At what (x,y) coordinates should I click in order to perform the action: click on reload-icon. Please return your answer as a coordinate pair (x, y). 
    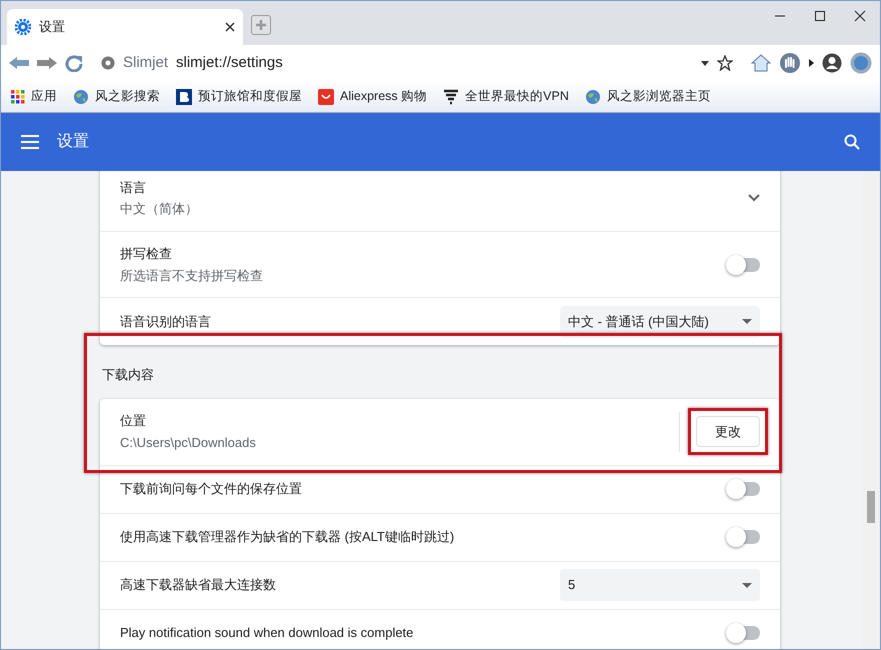
    Looking at the image, I should click on (74, 63).